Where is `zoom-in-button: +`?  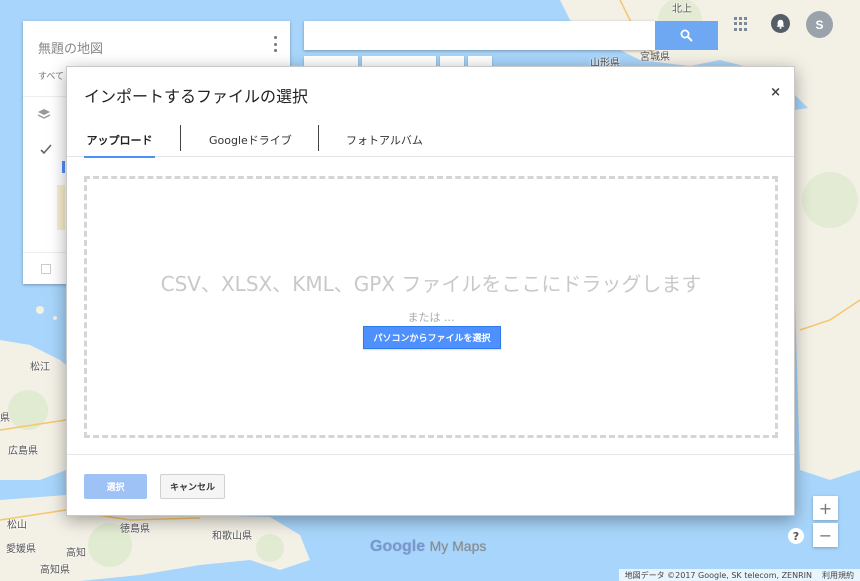
zoom-in-button: + is located at coordinates (825, 508).